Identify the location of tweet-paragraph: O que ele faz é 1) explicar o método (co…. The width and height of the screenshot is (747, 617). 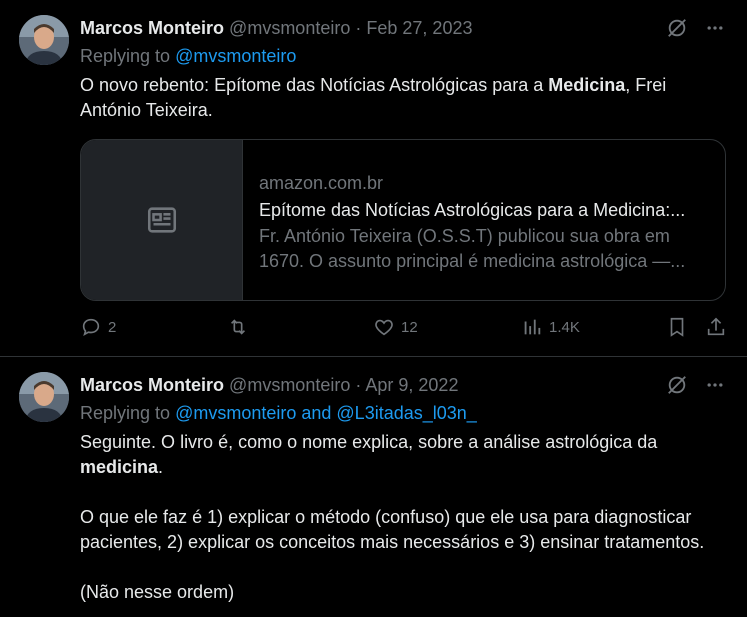
(392, 529).